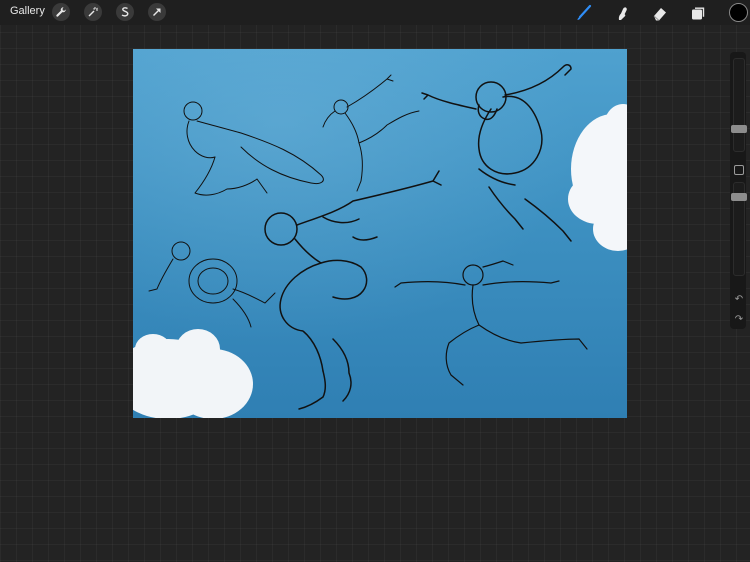 The image size is (750, 562). I want to click on selection-icon, so click(125, 12).